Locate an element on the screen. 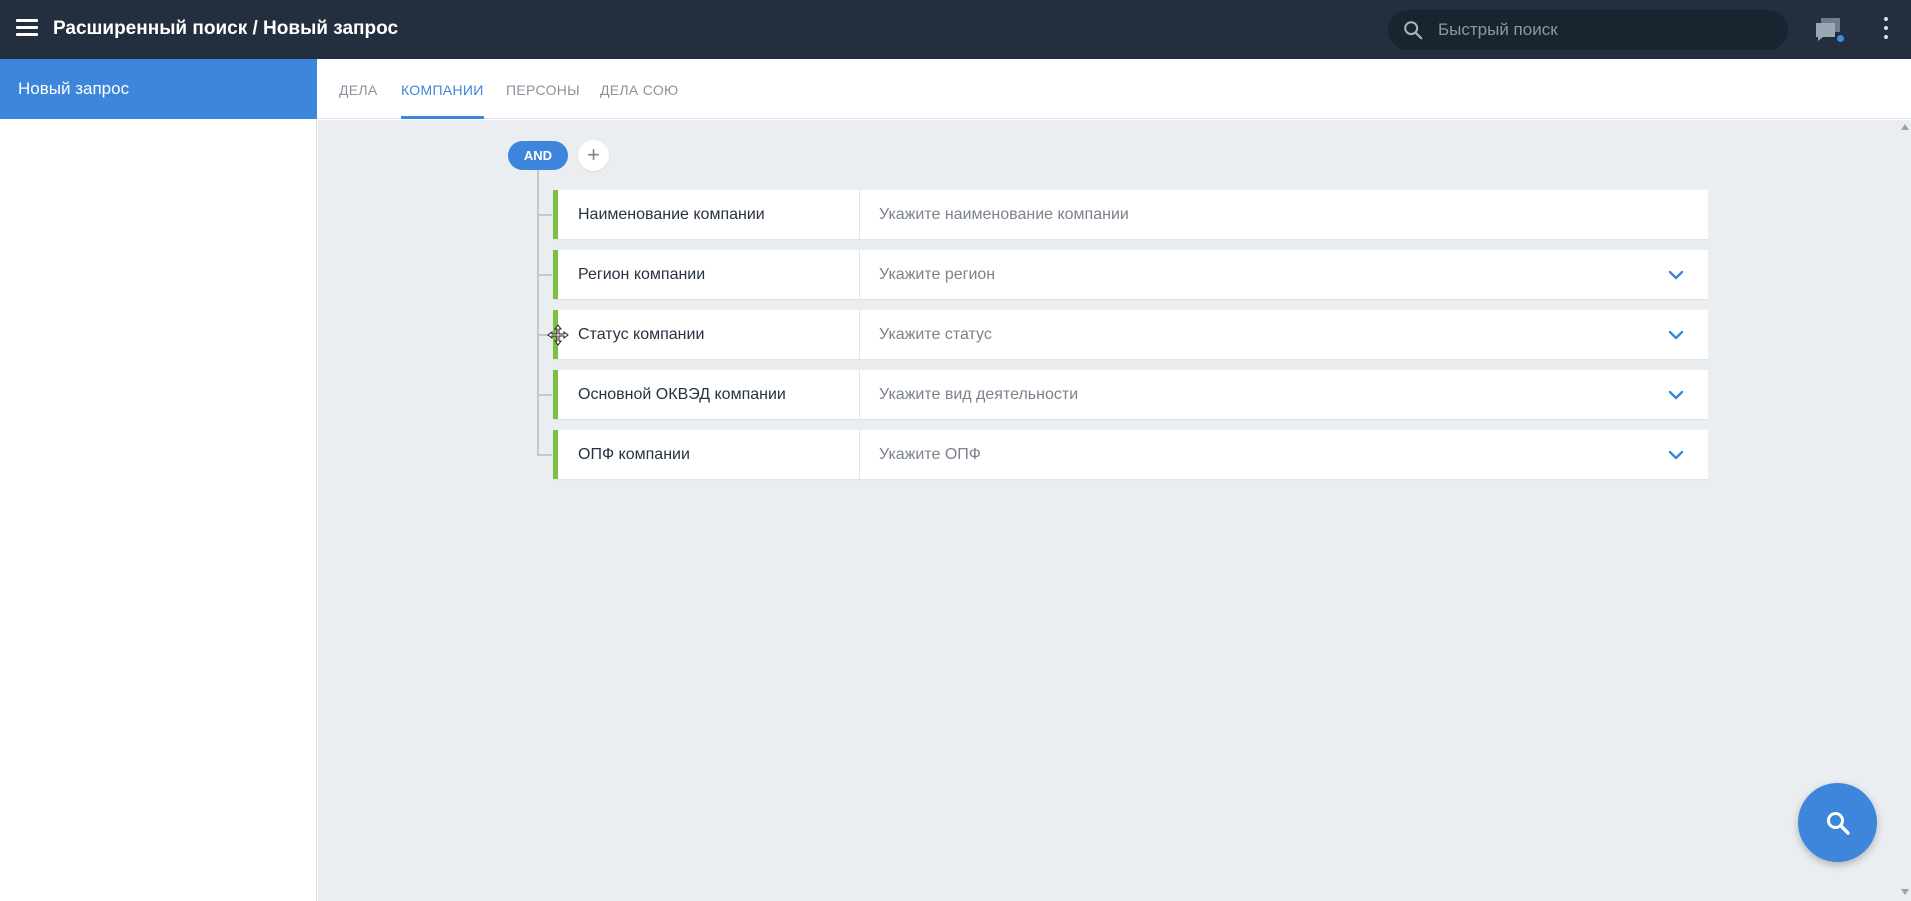  scroll-down-arrow is located at coordinates (1905, 892).